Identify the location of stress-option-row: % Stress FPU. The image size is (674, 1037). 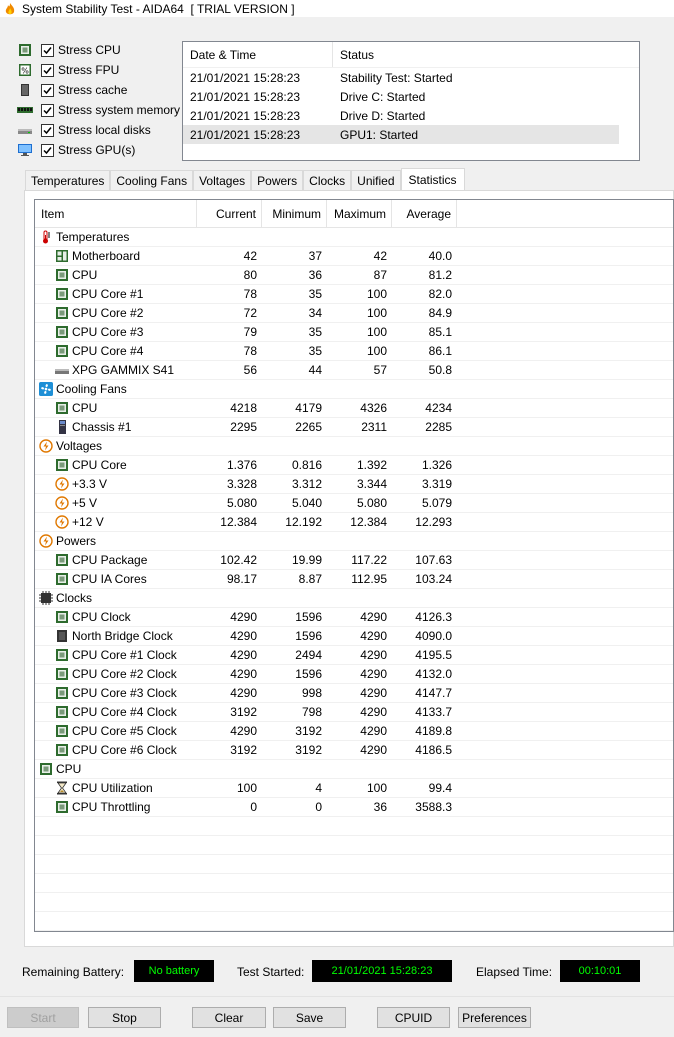
(98, 70).